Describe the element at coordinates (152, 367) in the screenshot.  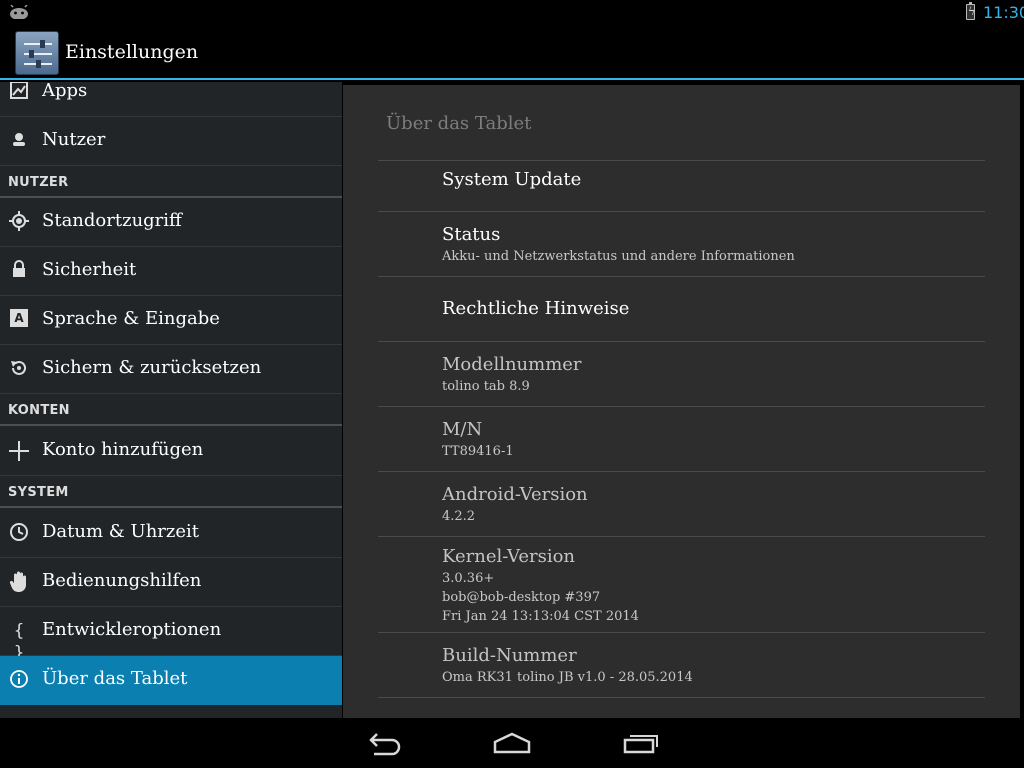
I see `sidebar-item-label: Sichern & zurücksetzen` at that location.